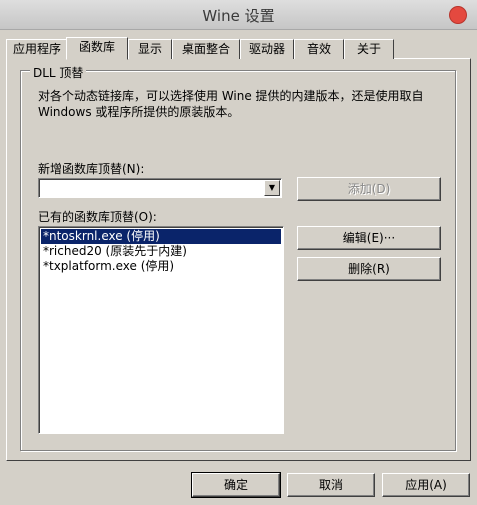 Image resolution: width=477 pixels, height=505 pixels. Describe the element at coordinates (160, 188) in the screenshot. I see `new-override-combobox: ▼` at that location.